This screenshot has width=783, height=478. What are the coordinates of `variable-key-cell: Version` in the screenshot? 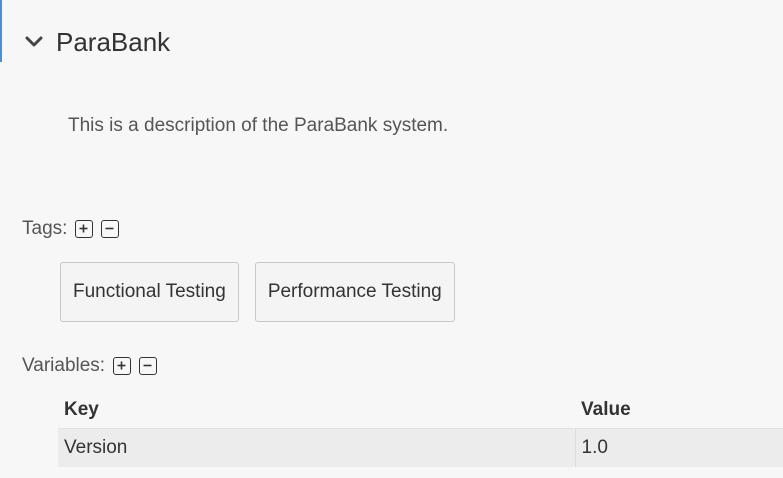 It's located at (317, 447).